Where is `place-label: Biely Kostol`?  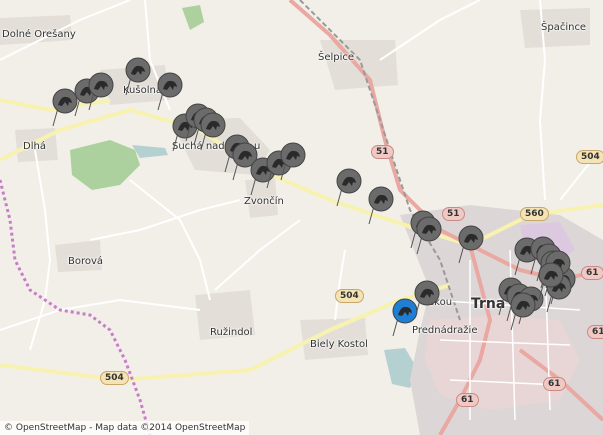
place-label: Biely Kostol is located at coordinates (339, 344).